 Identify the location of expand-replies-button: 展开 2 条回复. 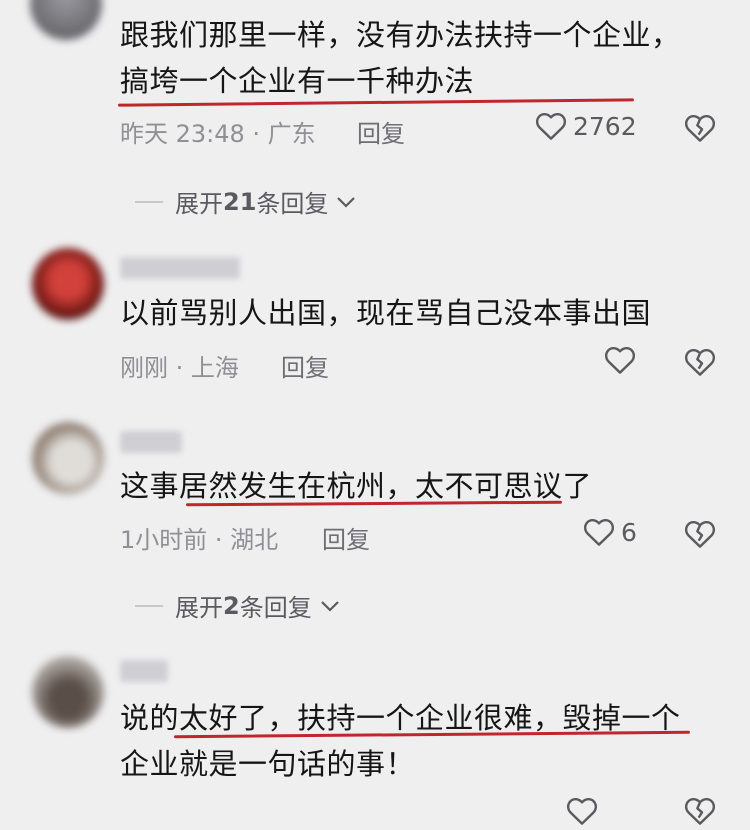
(237, 605).